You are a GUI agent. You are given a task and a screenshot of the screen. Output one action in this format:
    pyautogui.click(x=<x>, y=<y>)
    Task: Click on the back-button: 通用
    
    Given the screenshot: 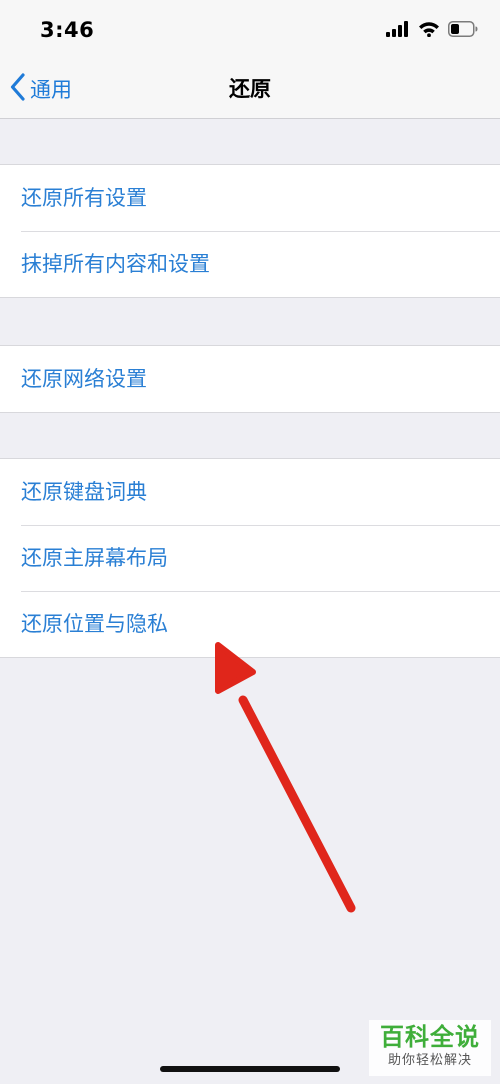 What is the action you would take?
    pyautogui.click(x=41, y=89)
    